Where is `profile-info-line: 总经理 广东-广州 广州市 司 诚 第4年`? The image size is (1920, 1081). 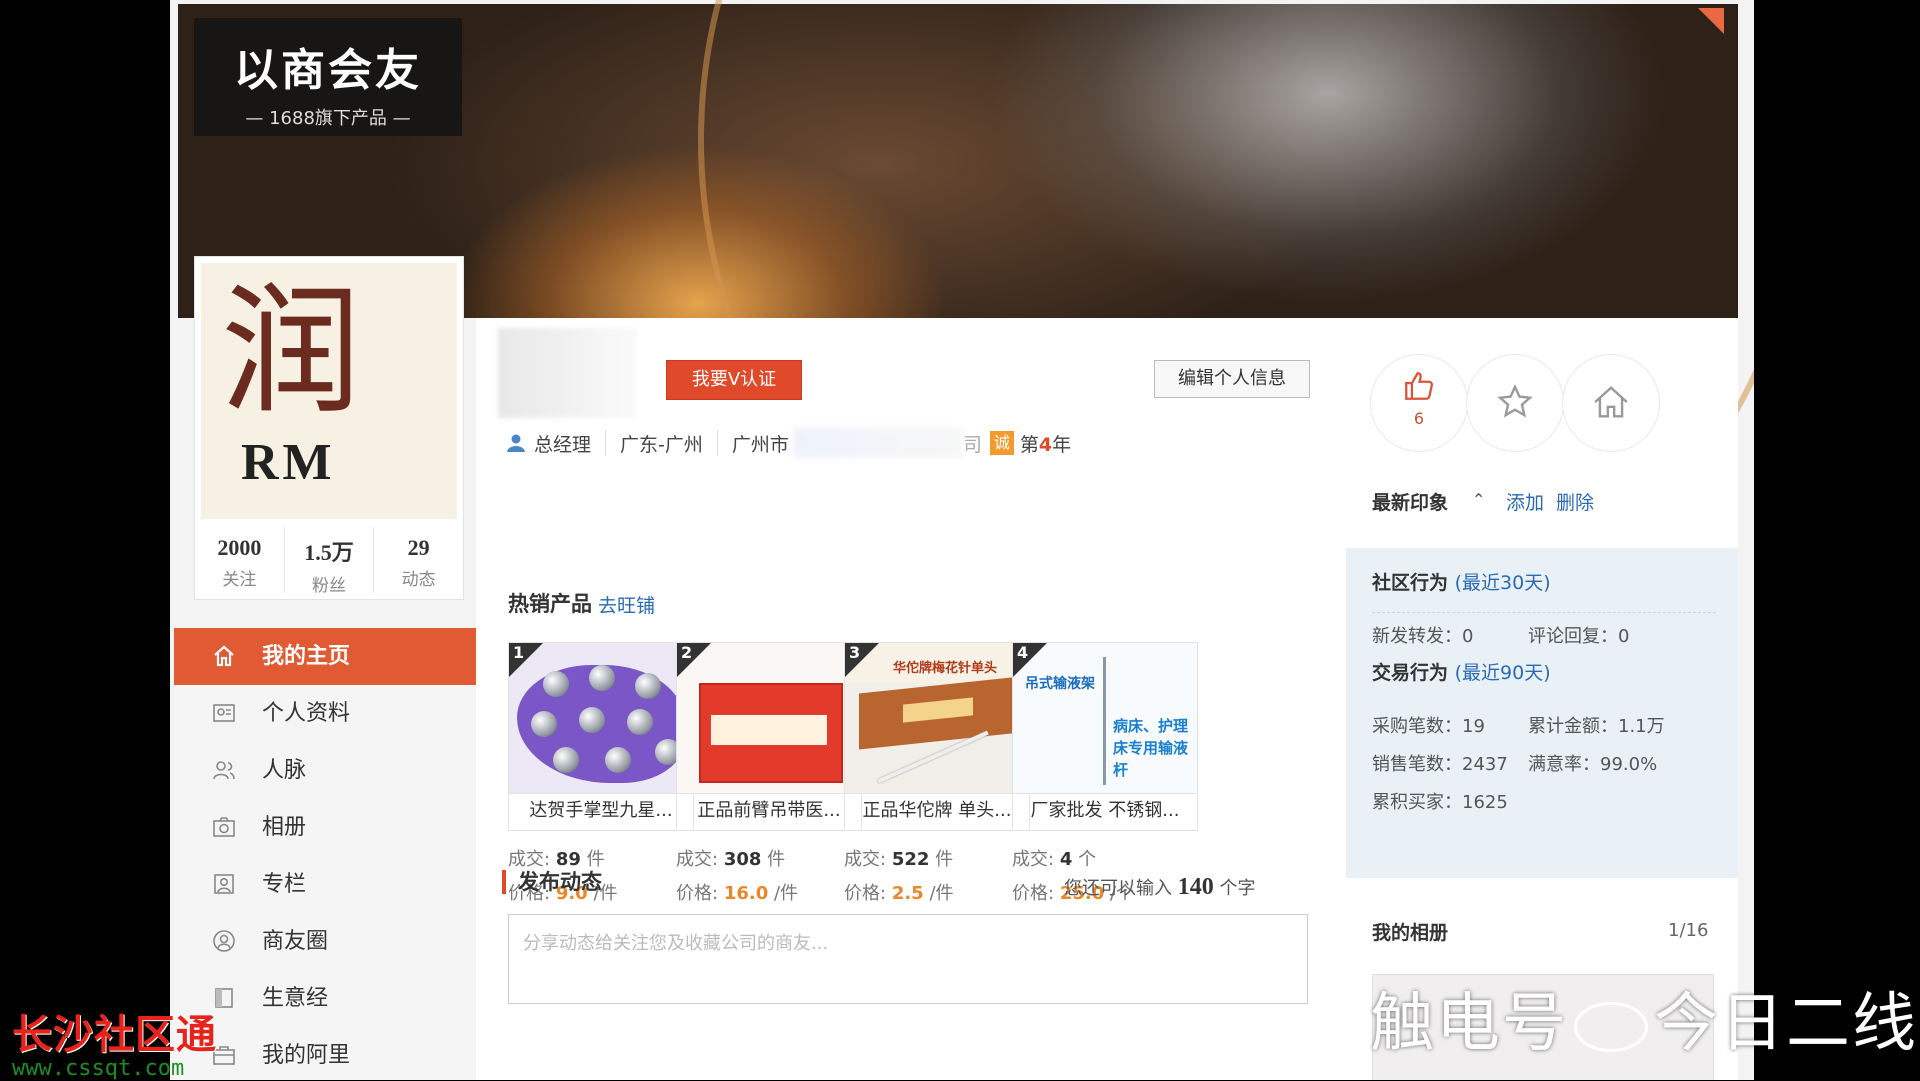
profile-info-line: 总经理 广东-广州 广州市 司 诚 第4年 is located at coordinates (788, 443).